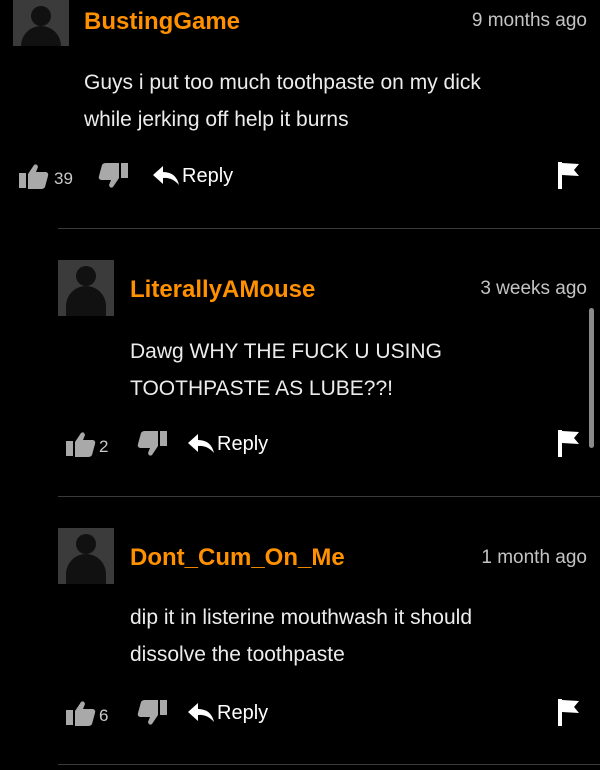 This screenshot has height=770, width=600. Describe the element at coordinates (533, 288) in the screenshot. I see `comment-timestamp: 3 weeks ago` at that location.